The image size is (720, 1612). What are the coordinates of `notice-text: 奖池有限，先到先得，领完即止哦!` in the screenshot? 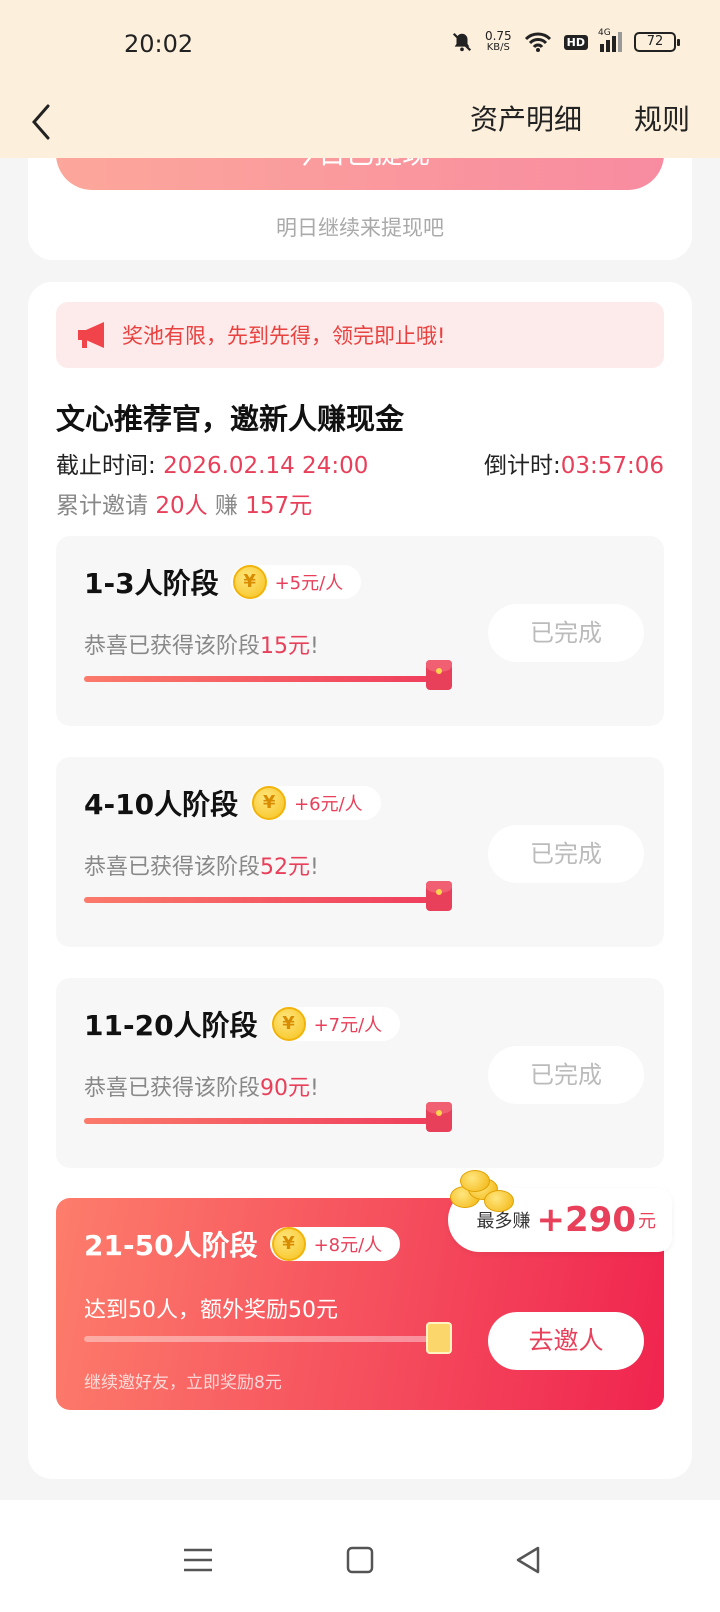 It's located at (284, 336).